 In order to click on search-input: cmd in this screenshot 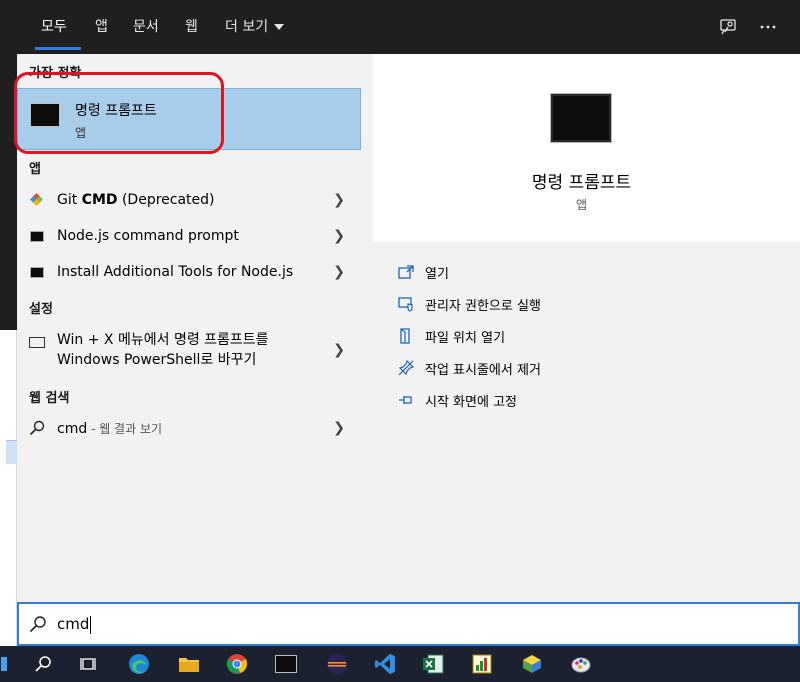, I will do `click(74, 624)`.